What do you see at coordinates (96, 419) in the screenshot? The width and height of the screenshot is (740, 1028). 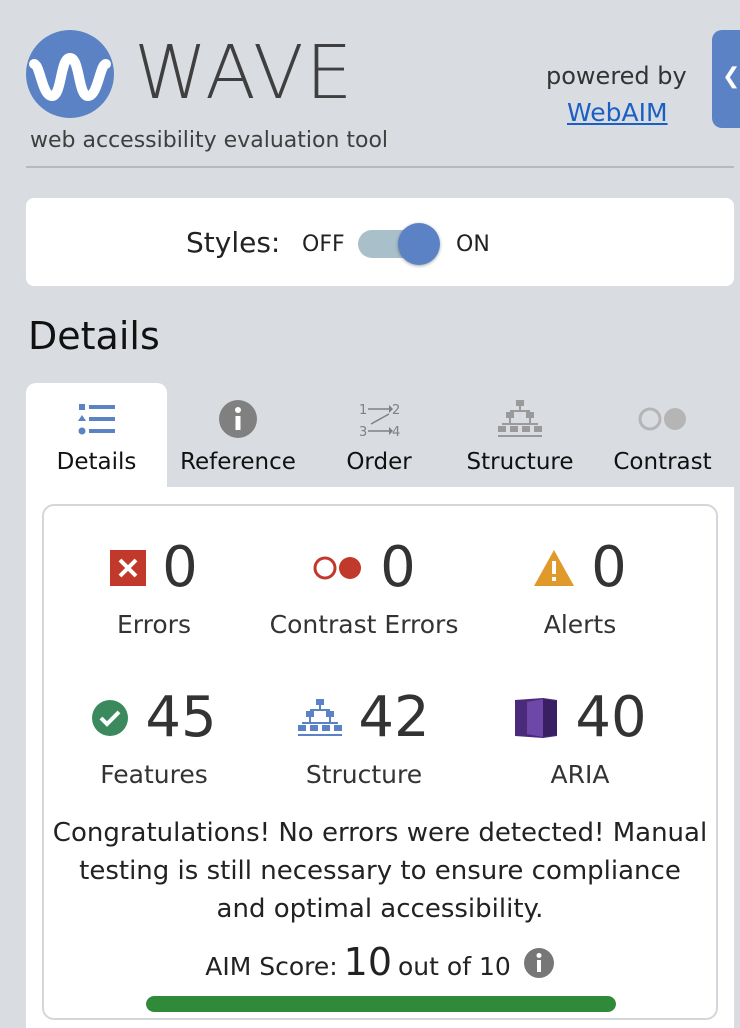 I see `details-list-icon` at bounding box center [96, 419].